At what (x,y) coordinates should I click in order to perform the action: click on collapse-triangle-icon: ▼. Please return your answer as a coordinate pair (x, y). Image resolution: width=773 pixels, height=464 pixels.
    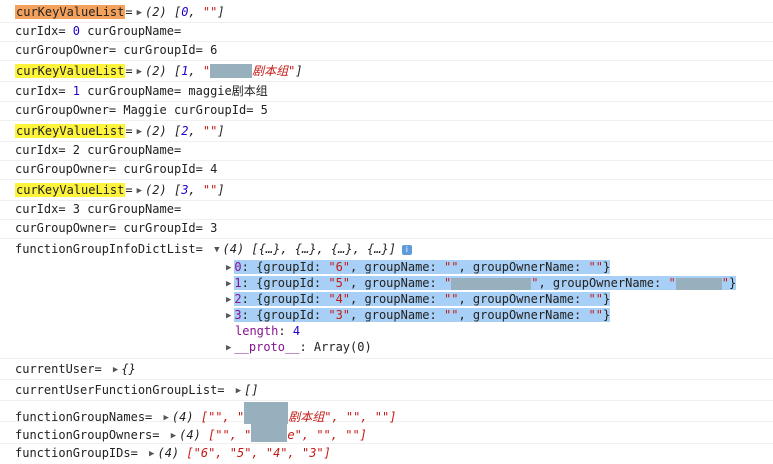
    Looking at the image, I should click on (216, 250).